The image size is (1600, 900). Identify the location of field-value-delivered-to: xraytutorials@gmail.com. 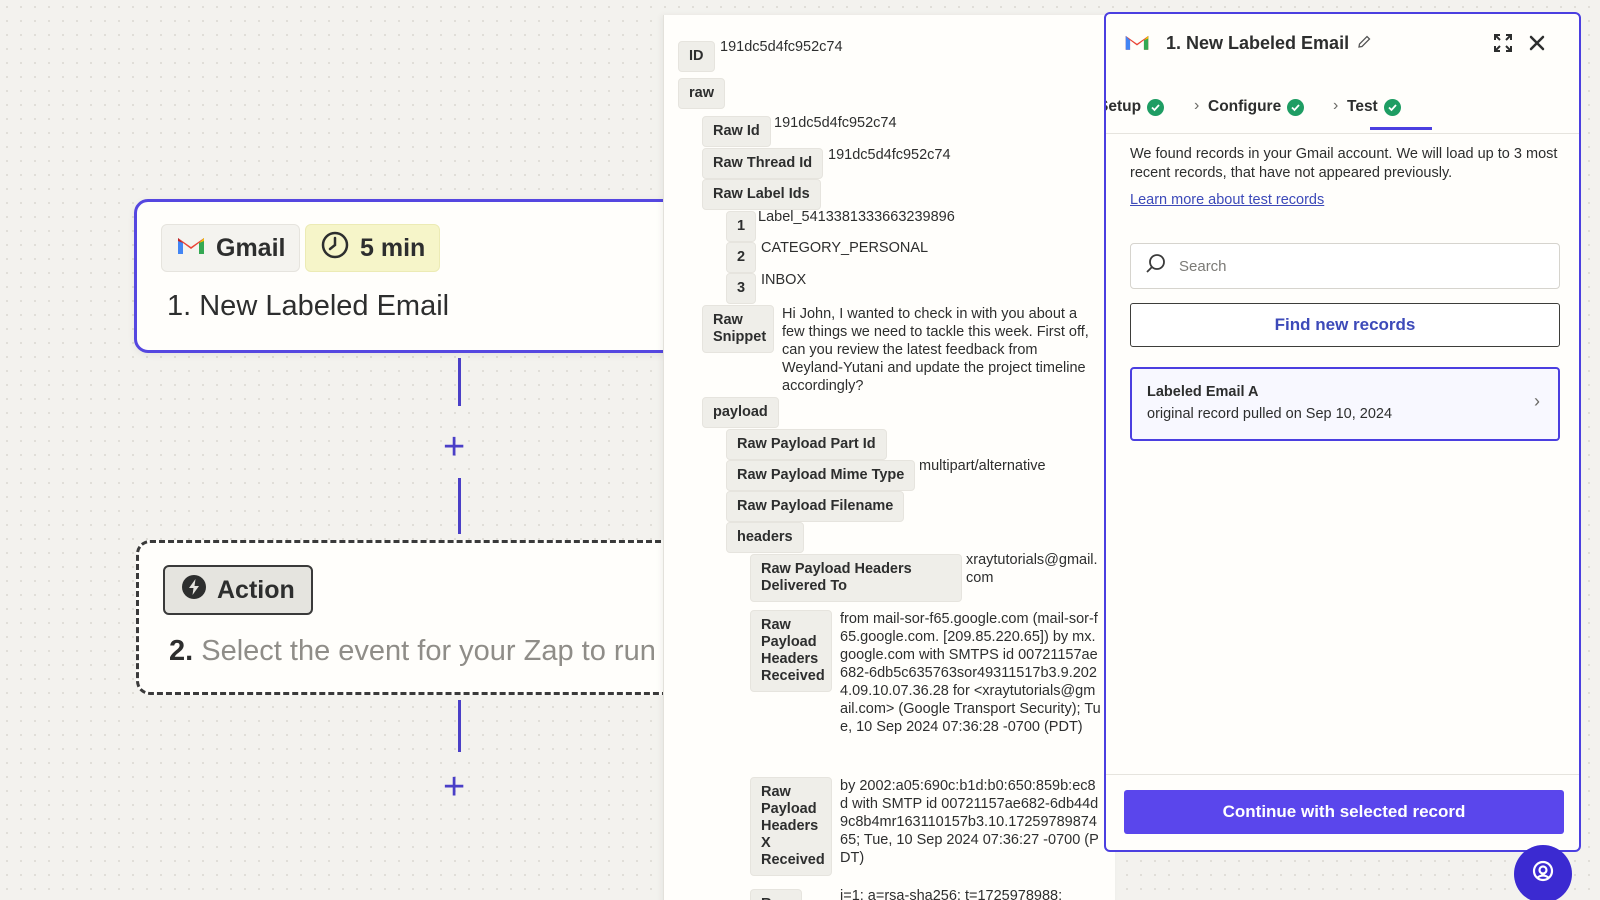
(1032, 569).